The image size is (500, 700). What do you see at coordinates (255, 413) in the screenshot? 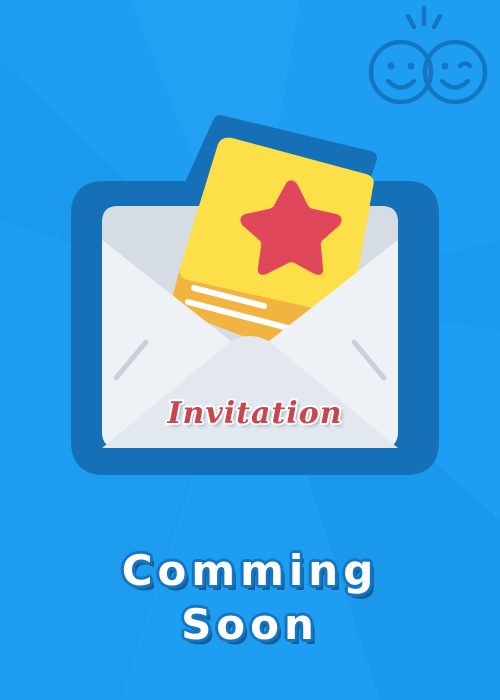
I see `invitation-label: Invitation` at bounding box center [255, 413].